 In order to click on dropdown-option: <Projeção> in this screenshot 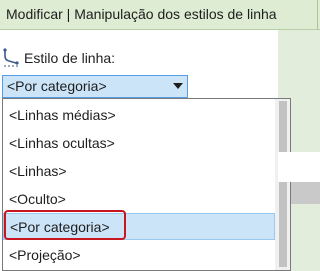, I will do `click(139, 255)`.